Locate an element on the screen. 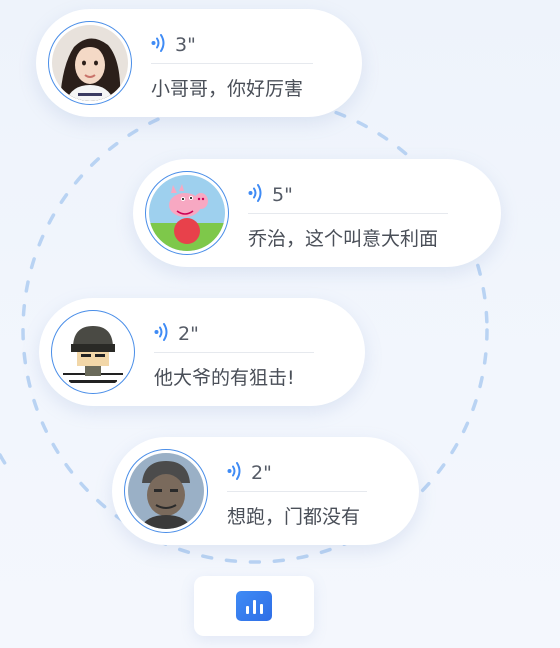 This screenshot has height=648, width=560. duration-row: 3" is located at coordinates (232, 45).